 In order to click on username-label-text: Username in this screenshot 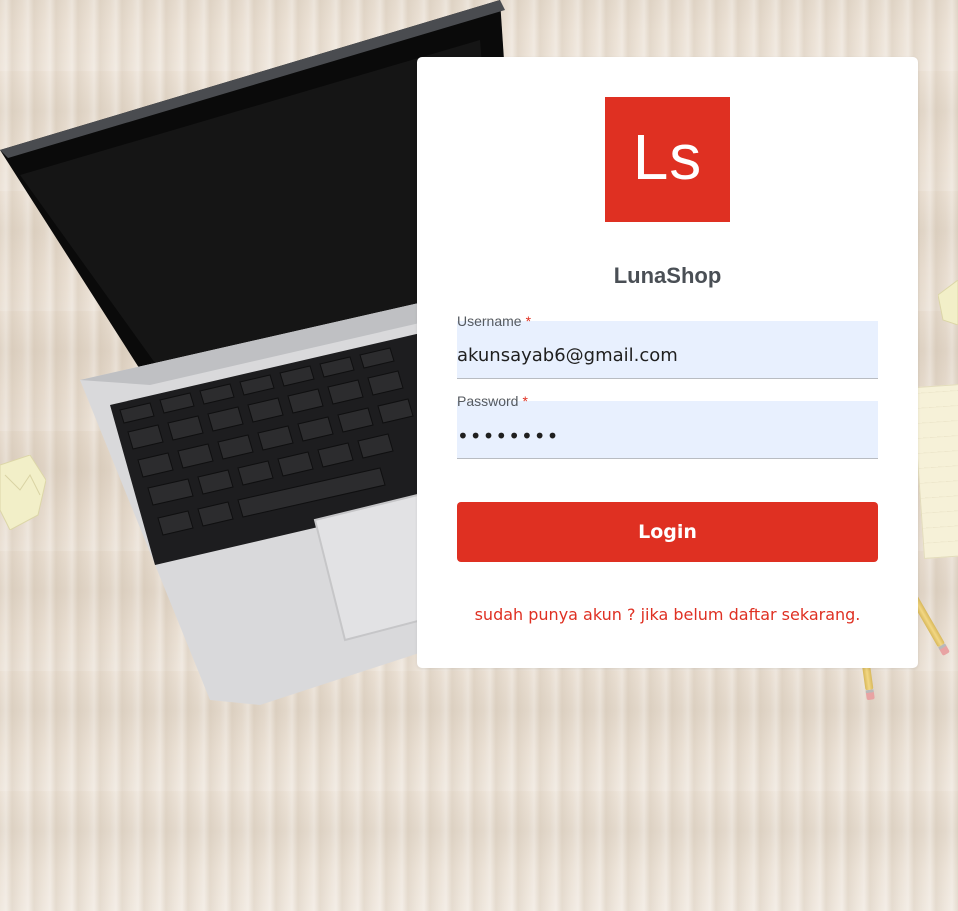, I will do `click(489, 321)`.